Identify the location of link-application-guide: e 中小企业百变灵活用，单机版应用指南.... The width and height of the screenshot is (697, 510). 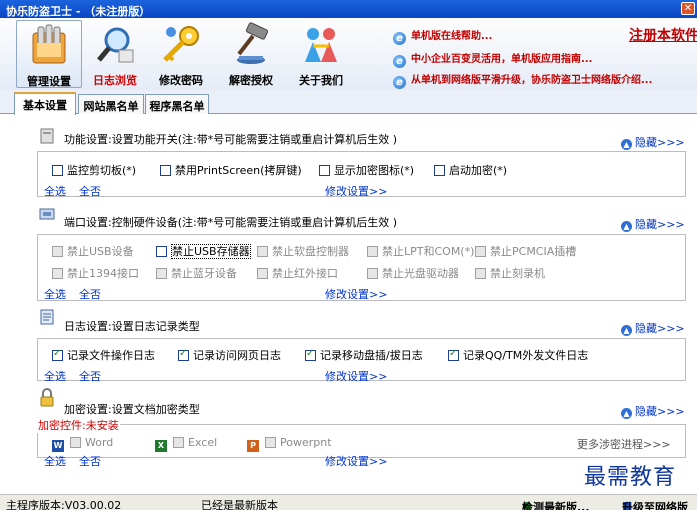
(545, 59).